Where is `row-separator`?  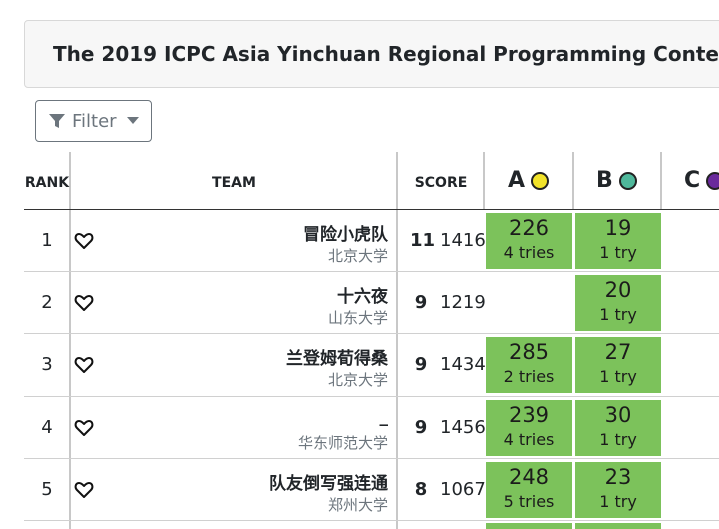
row-separator is located at coordinates (371, 520).